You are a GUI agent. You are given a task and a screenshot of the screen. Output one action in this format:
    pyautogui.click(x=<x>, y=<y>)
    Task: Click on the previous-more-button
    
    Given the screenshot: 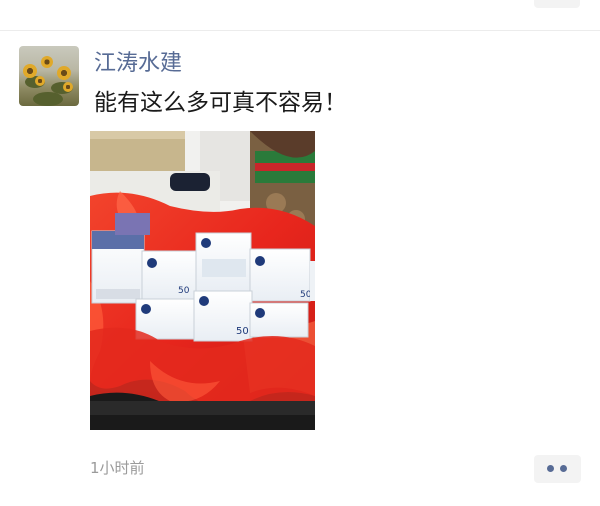 What is the action you would take?
    pyautogui.click(x=557, y=4)
    